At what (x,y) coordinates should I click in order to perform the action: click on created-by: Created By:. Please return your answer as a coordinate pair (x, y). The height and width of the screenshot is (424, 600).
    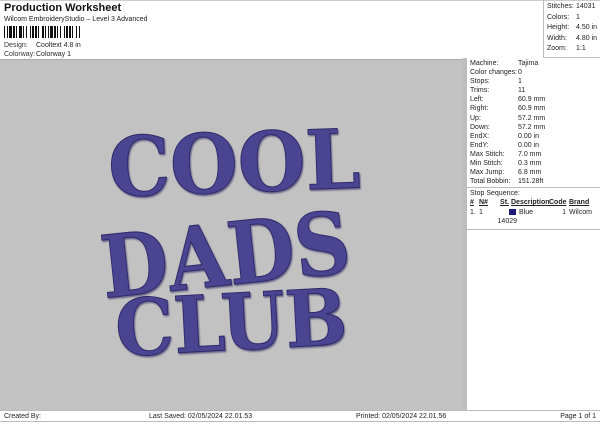
    Looking at the image, I should click on (22, 416).